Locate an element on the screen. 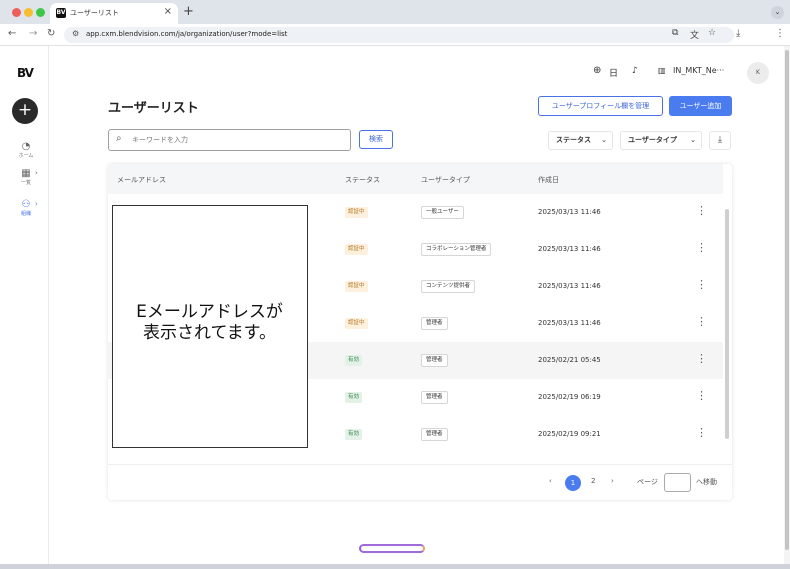  column-header-user-type: ユーザータイプ is located at coordinates (445, 180).